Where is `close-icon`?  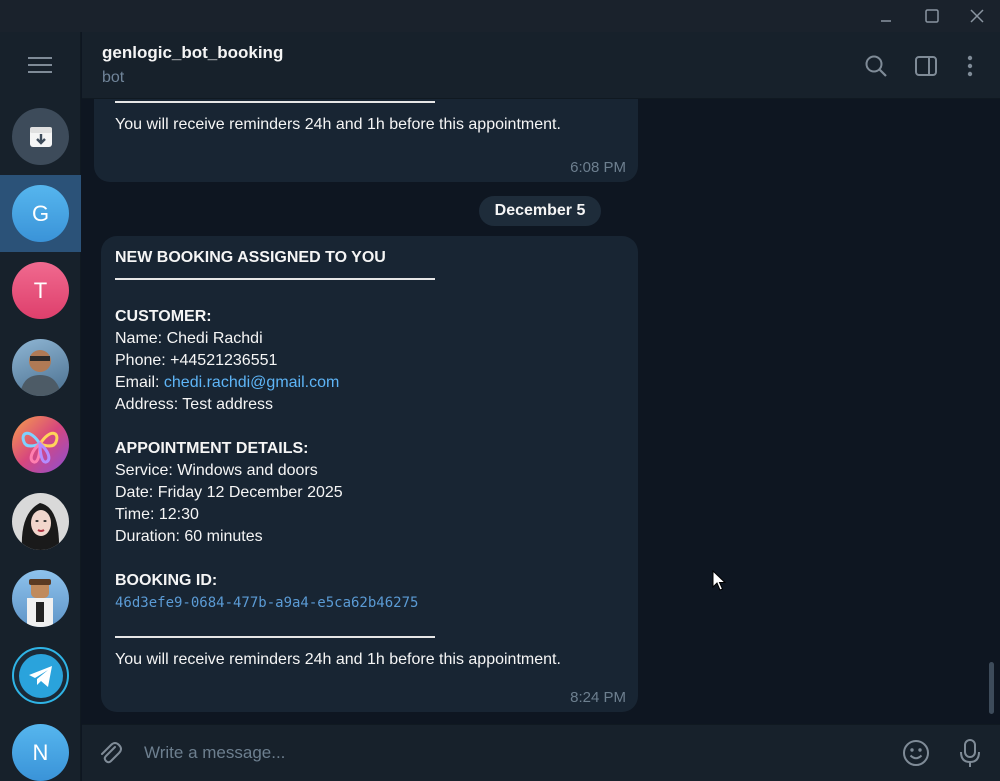 close-icon is located at coordinates (977, 16).